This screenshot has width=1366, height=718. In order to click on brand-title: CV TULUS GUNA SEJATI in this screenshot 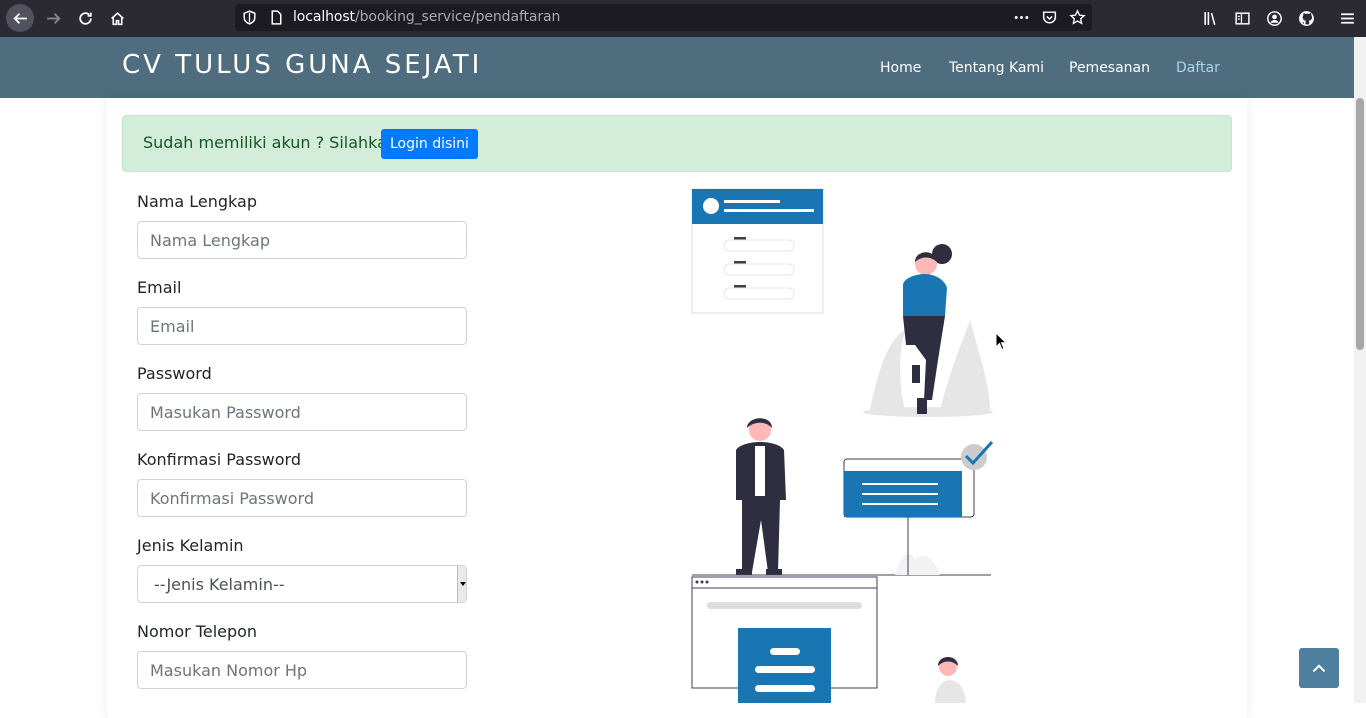, I will do `click(302, 65)`.